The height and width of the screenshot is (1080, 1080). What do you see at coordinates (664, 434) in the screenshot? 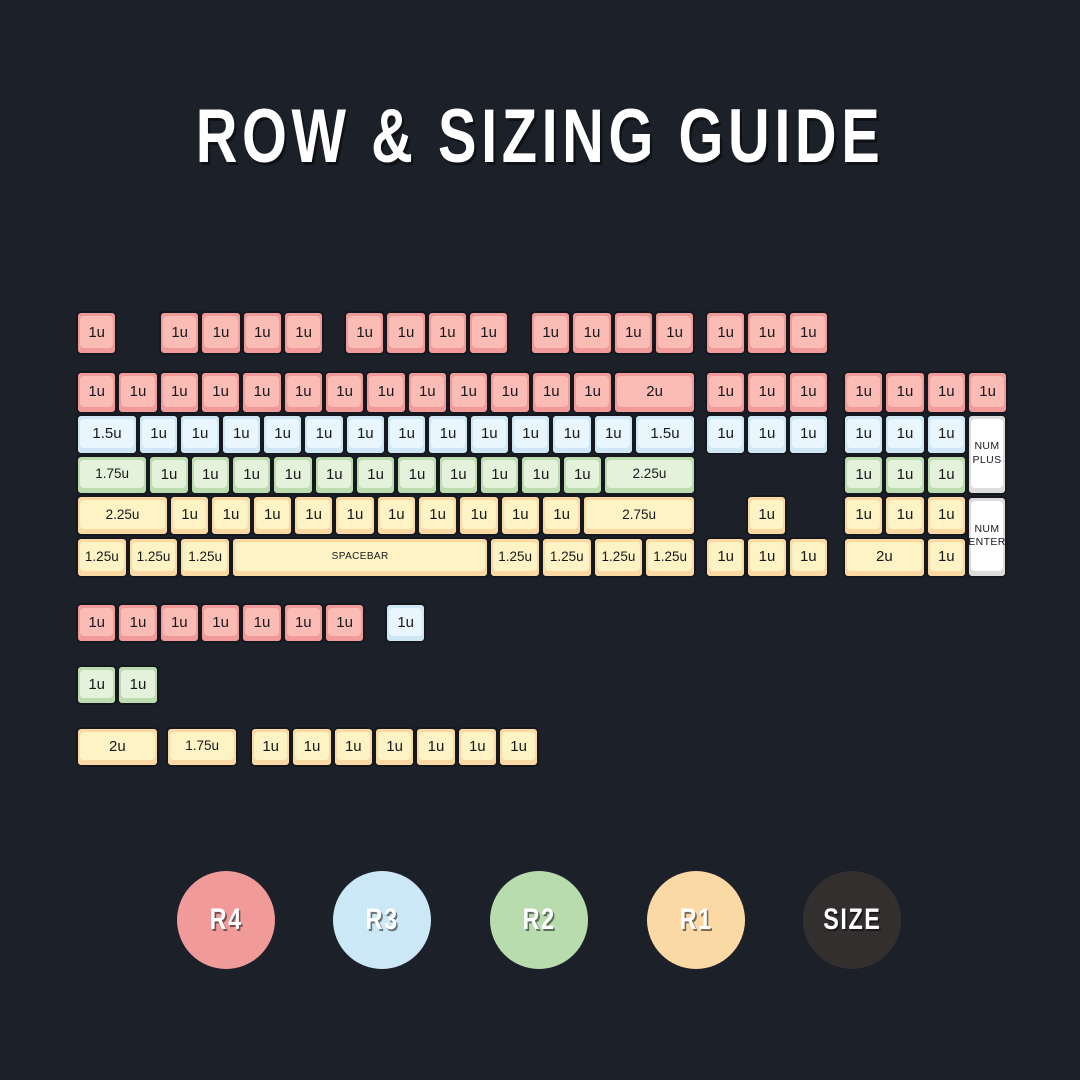
I see `keycap-r3-15u: 1.5u` at bounding box center [664, 434].